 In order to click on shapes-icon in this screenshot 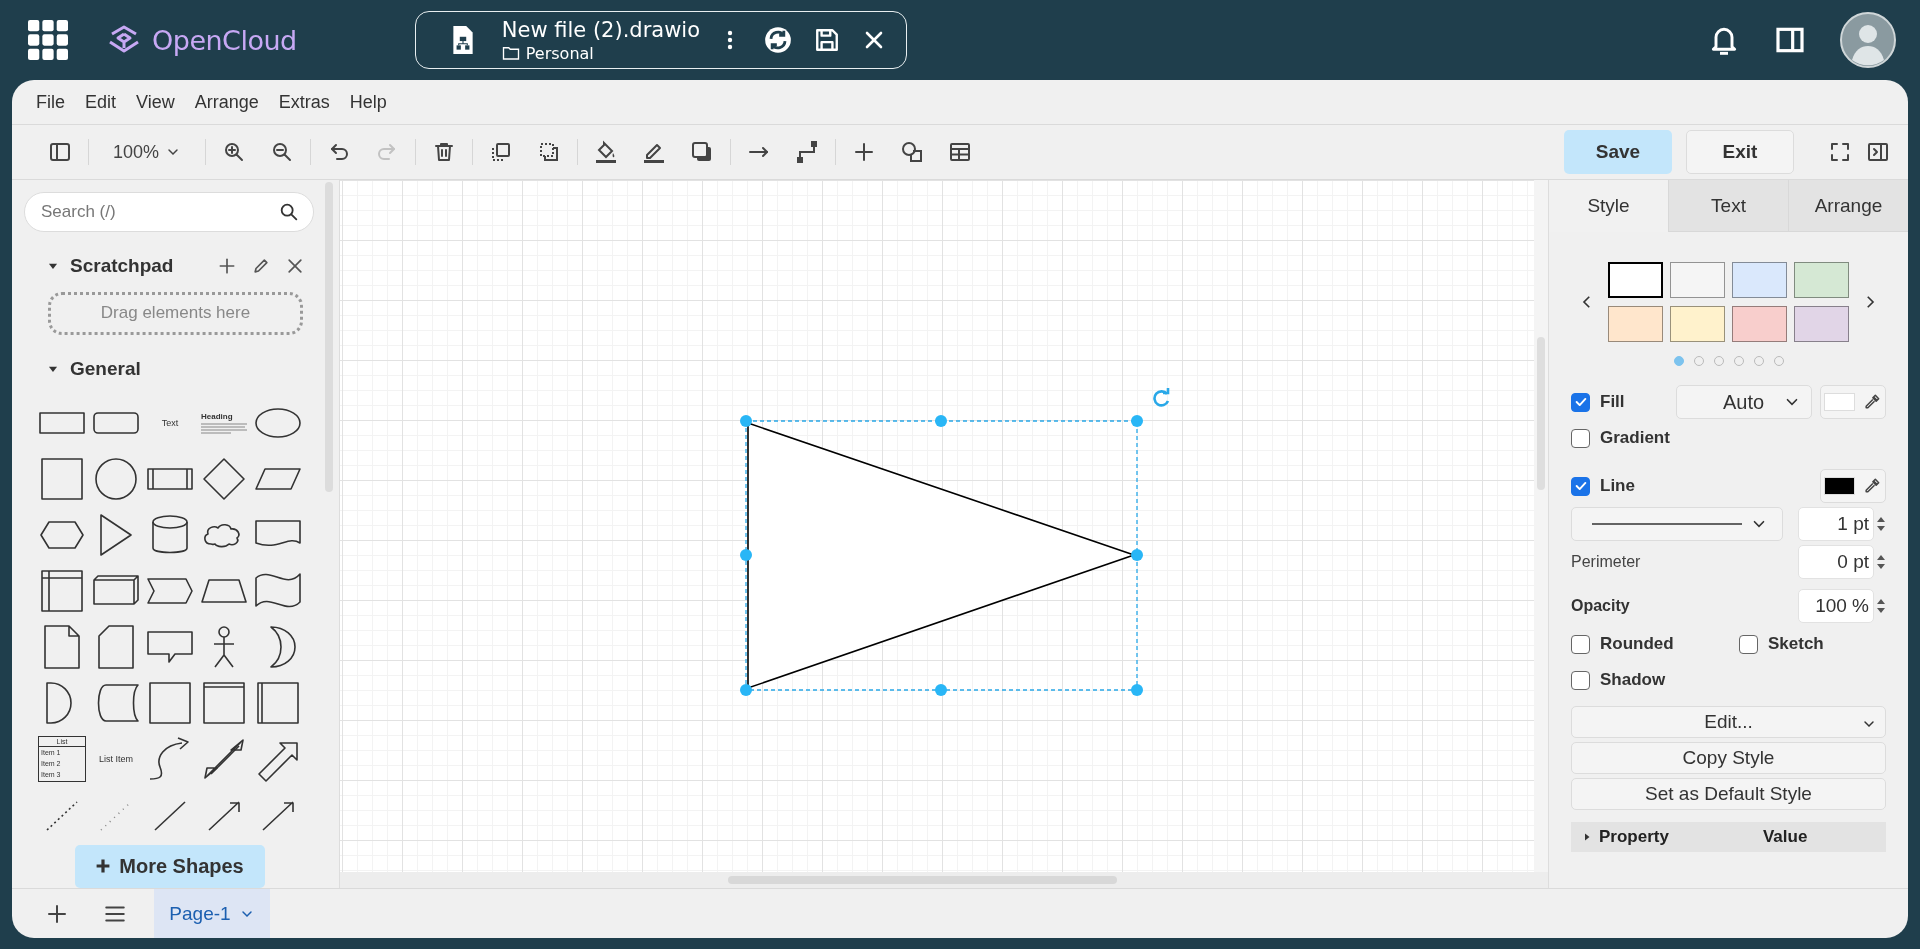, I will do `click(912, 152)`.